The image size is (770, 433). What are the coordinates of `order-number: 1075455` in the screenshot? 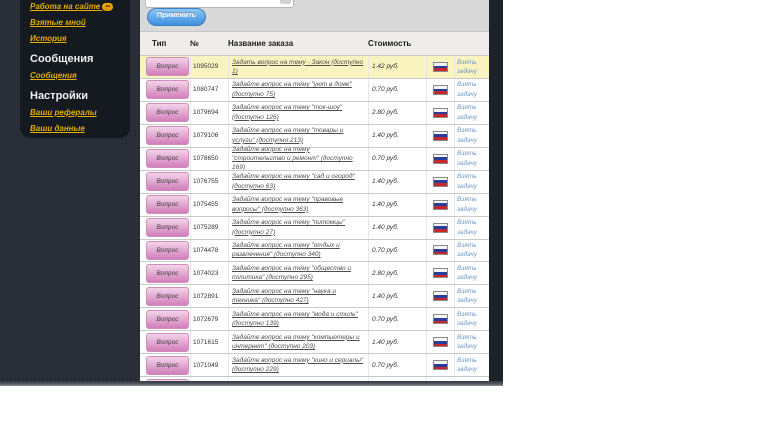 It's located at (209, 204).